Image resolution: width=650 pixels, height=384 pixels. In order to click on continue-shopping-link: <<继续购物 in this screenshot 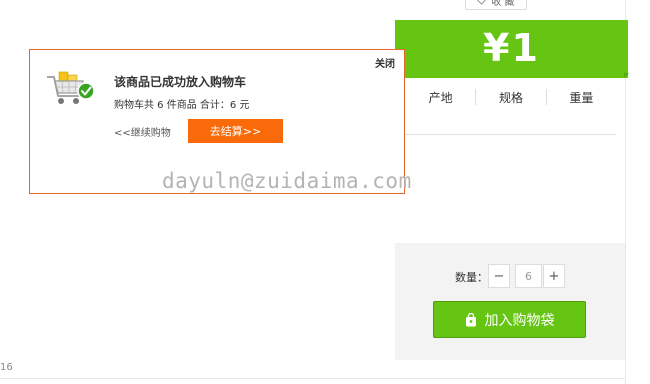, I will do `click(142, 131)`.